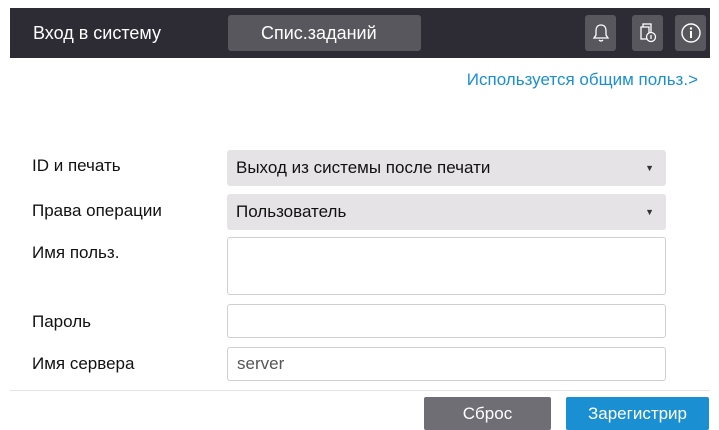 The height and width of the screenshot is (430, 719). I want to click on page-title: Вход в систему, so click(97, 33).